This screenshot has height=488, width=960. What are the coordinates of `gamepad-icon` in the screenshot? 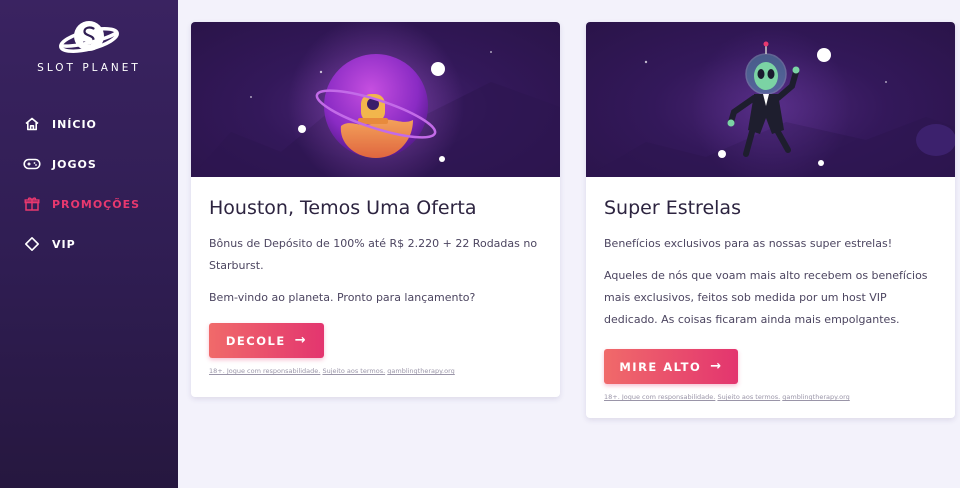 It's located at (32, 164).